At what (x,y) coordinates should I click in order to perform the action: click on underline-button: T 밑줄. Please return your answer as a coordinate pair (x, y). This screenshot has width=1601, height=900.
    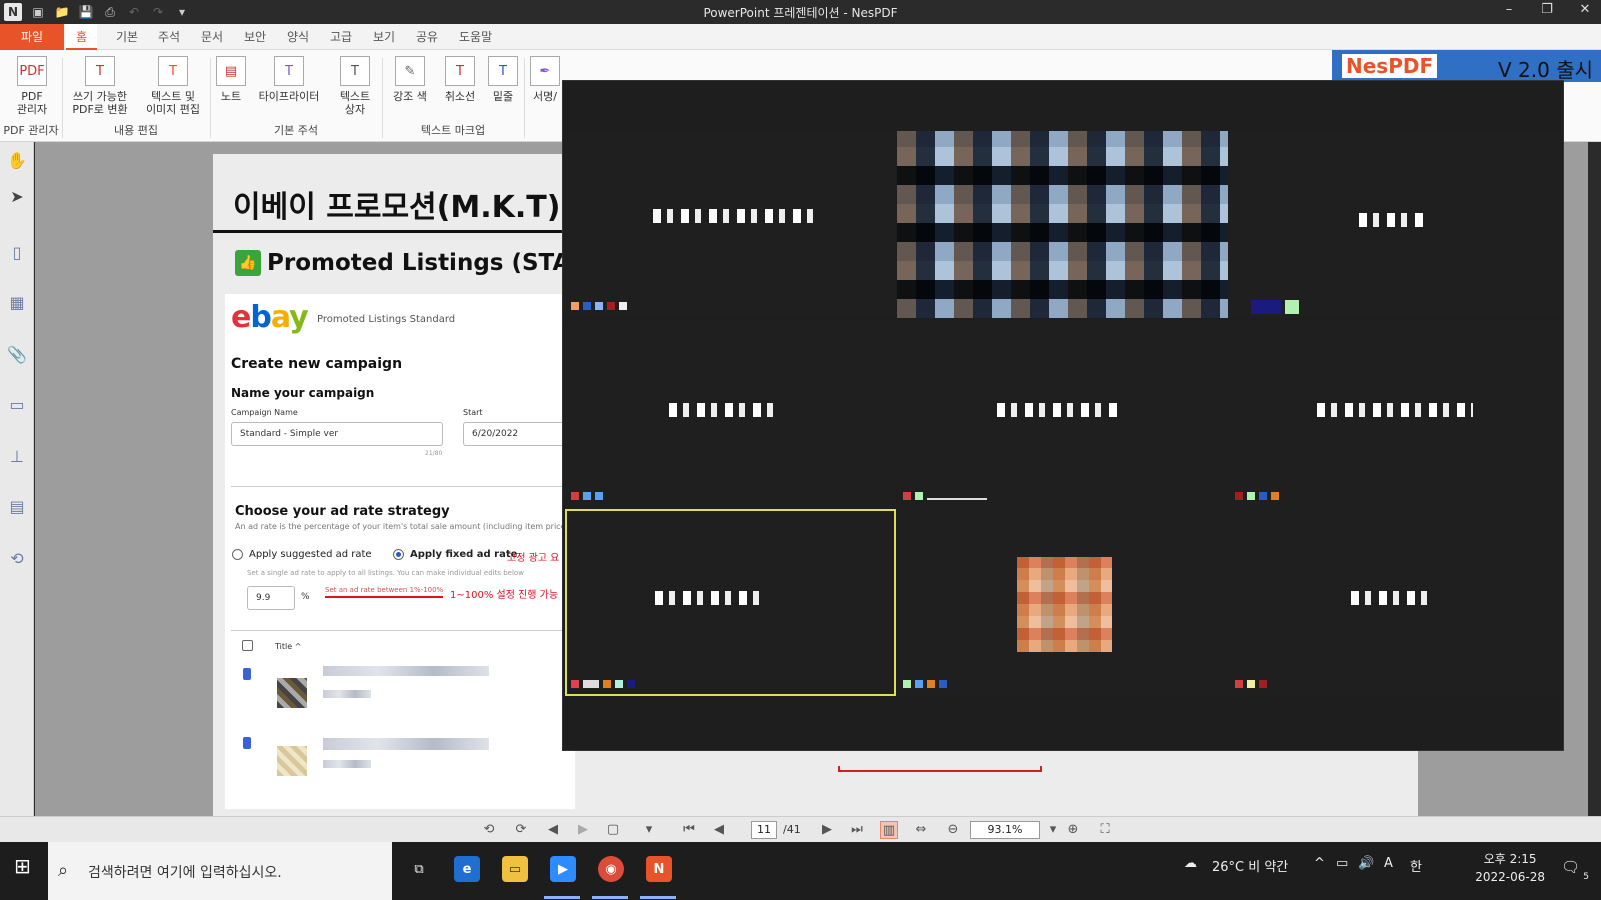
    Looking at the image, I should click on (503, 79).